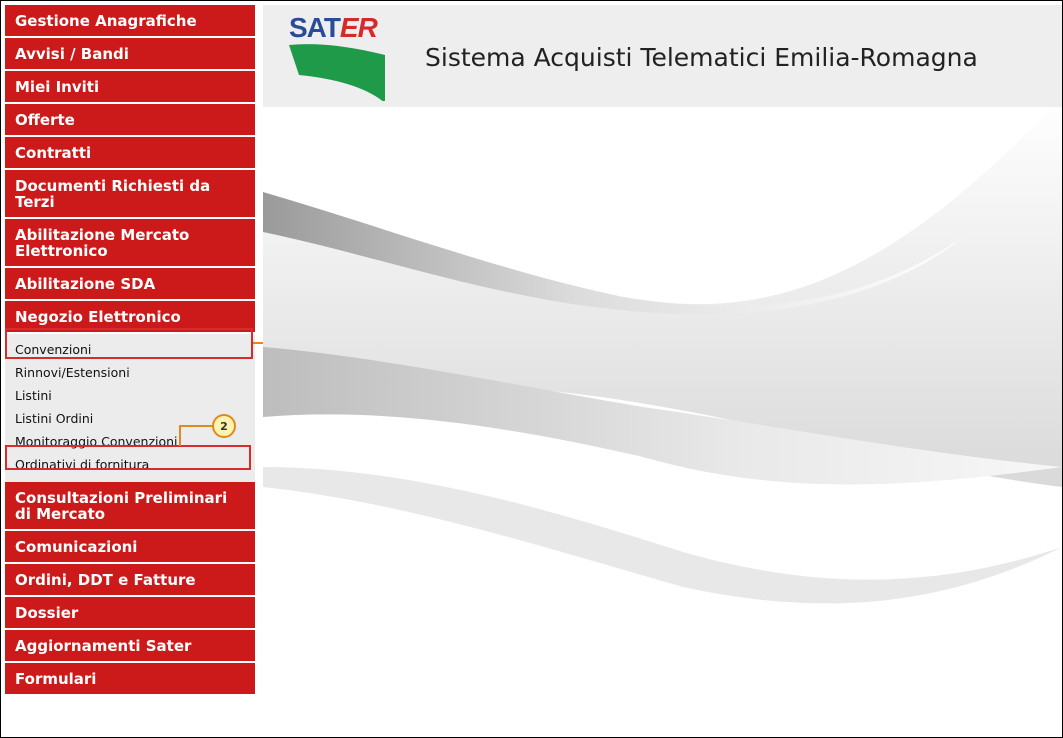 The image size is (1063, 738). Describe the element at coordinates (340, 57) in the screenshot. I see `sater-logo: SATER` at that location.